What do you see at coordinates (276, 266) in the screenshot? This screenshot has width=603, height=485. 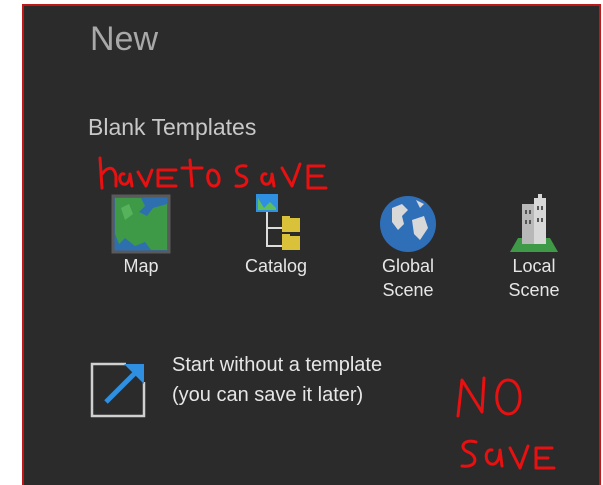 I see `template-catalog-label: Catalog` at bounding box center [276, 266].